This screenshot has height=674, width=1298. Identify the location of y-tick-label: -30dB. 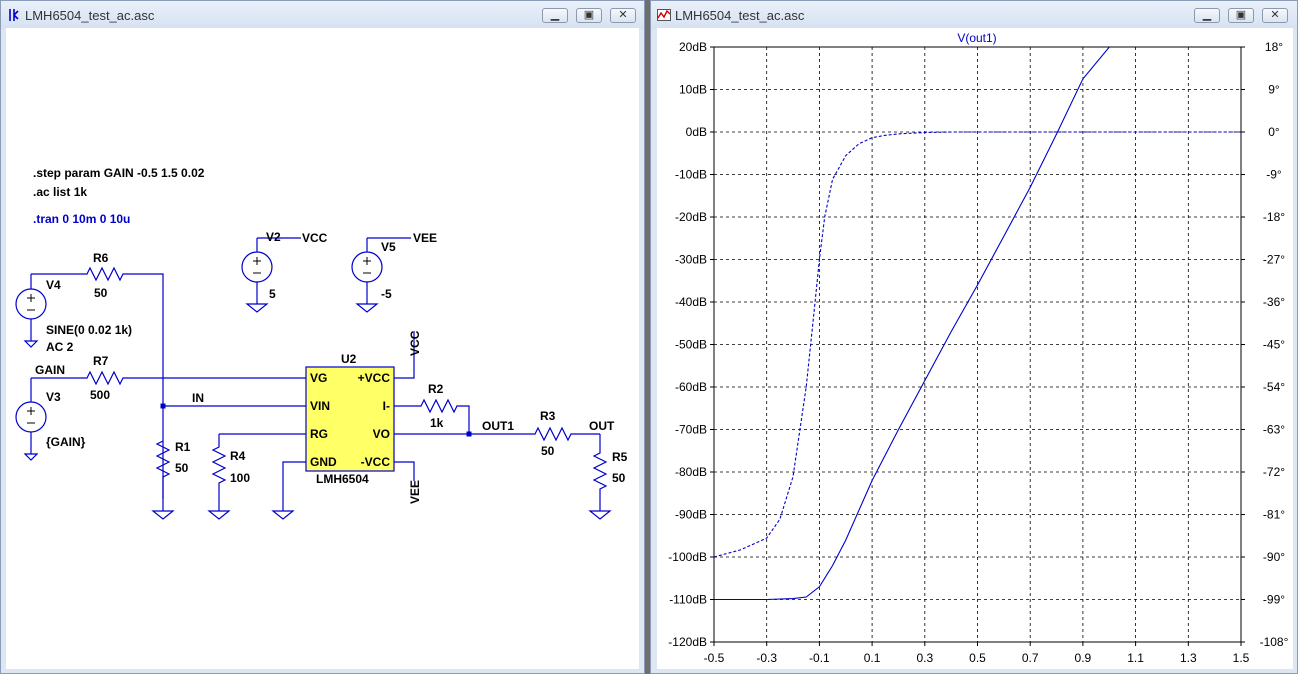
(691, 260).